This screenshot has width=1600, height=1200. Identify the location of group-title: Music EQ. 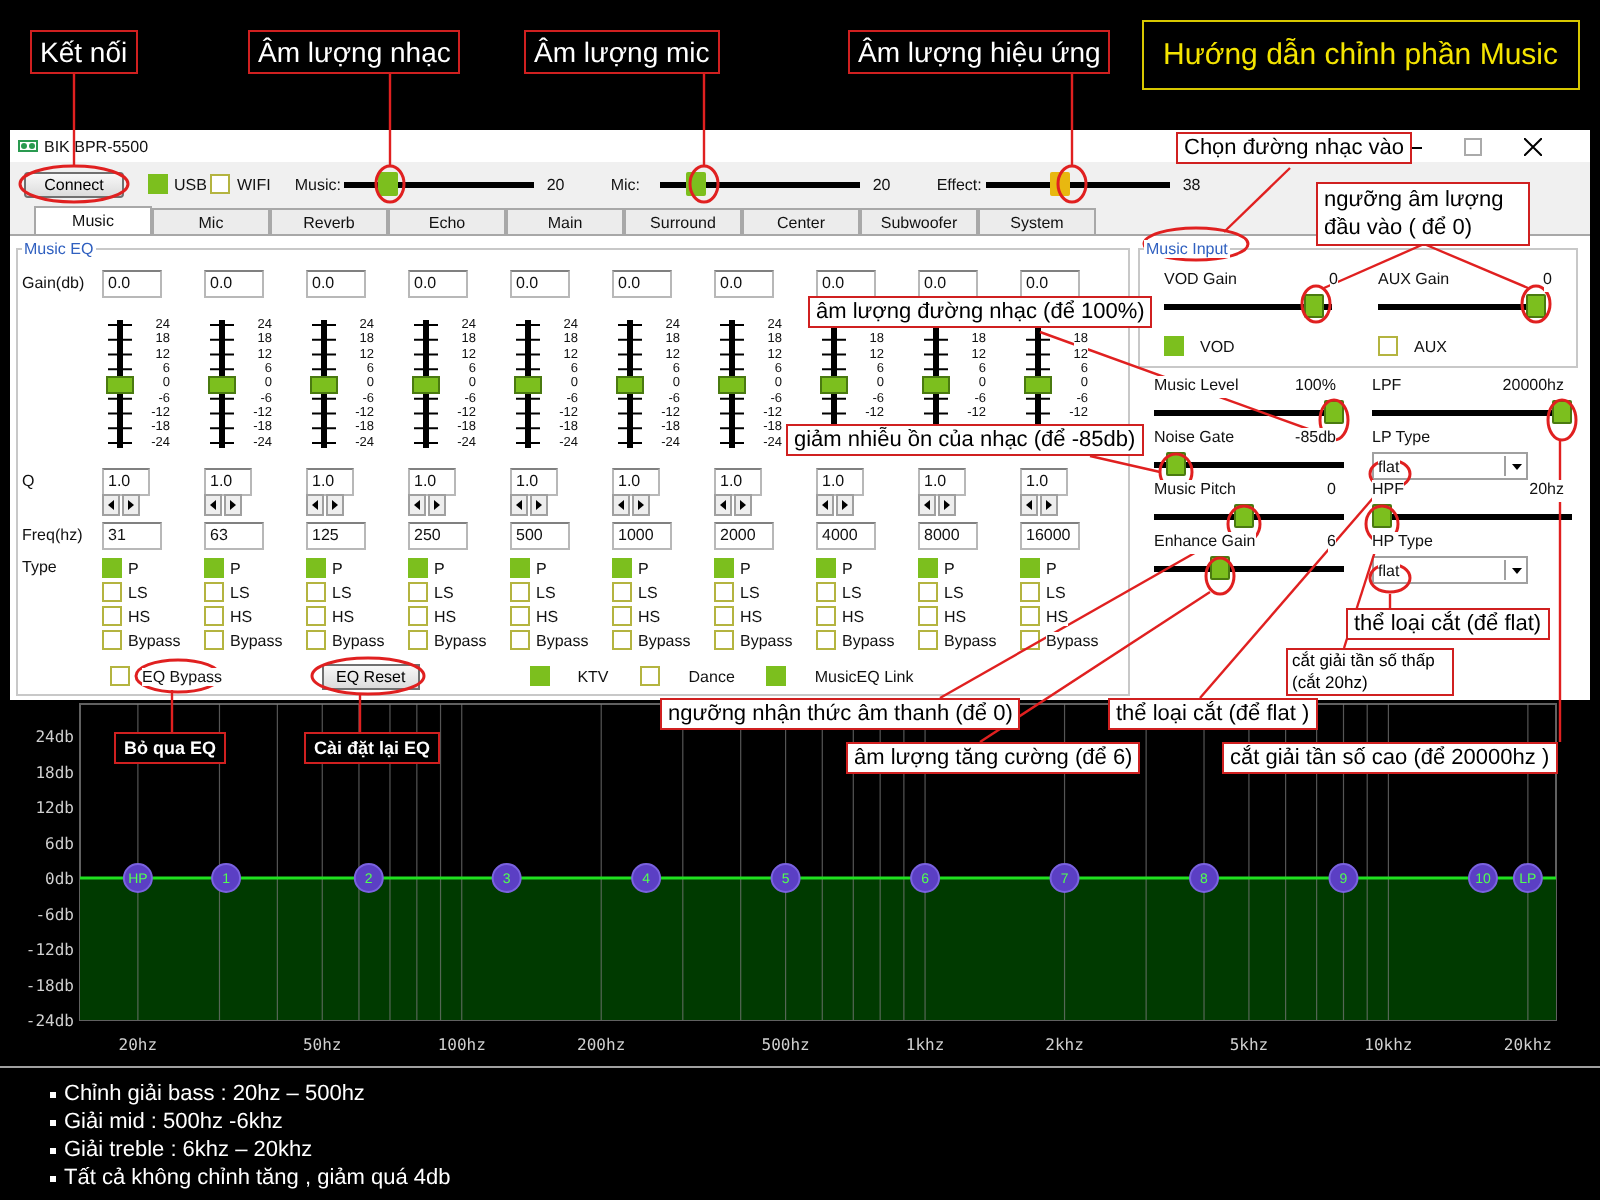
(59, 249).